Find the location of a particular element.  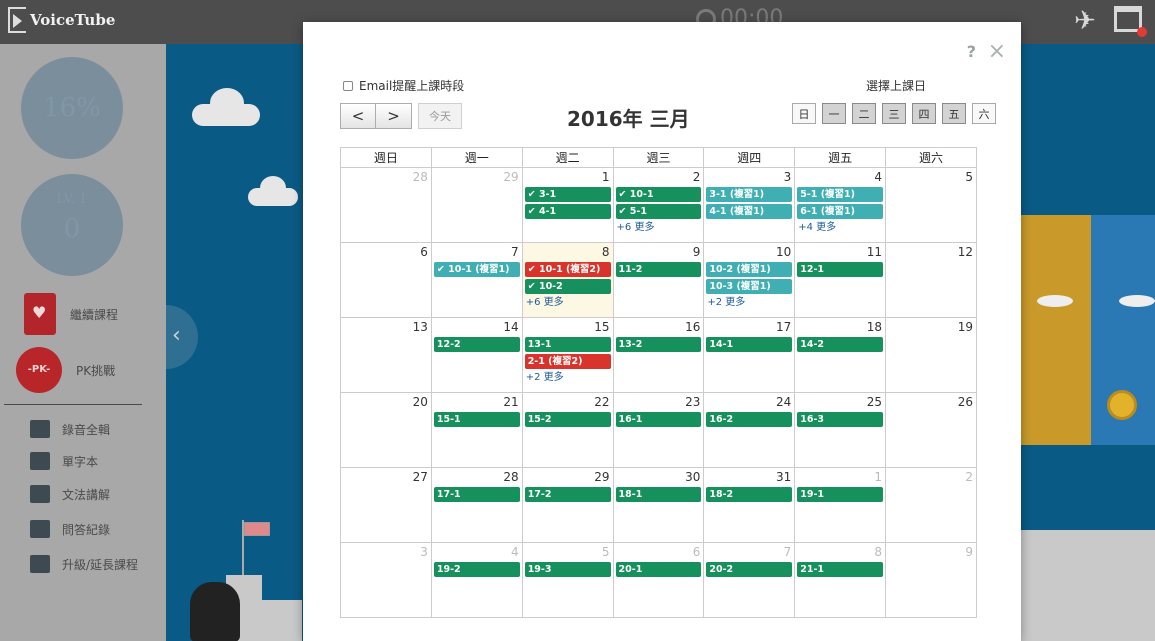

calendar-day-cell: 25 16-3 is located at coordinates (840, 430).